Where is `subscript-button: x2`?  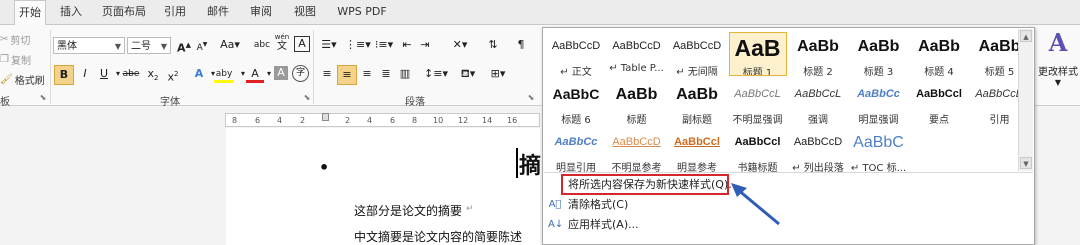 subscript-button: x2 is located at coordinates (153, 74).